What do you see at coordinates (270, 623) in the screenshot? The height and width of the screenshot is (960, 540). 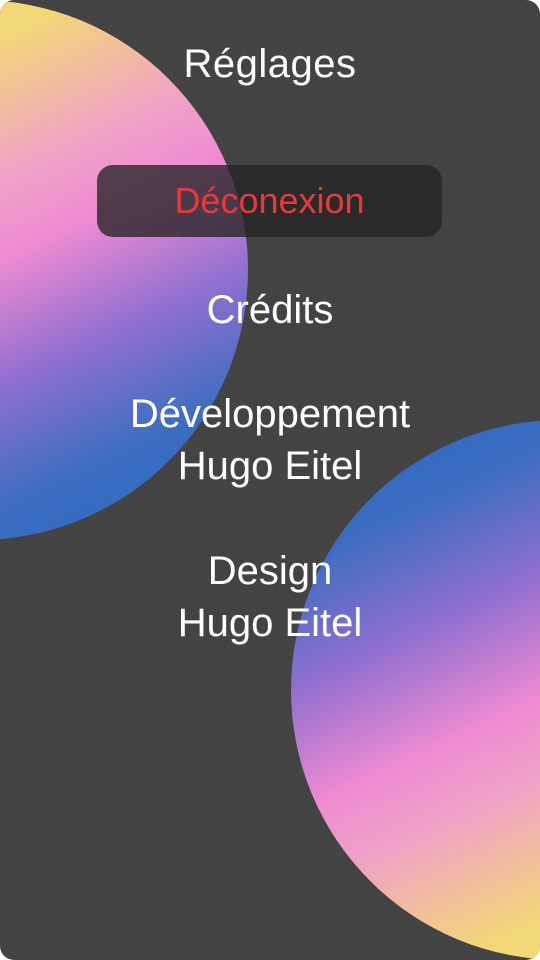 I see `credit-design-name: Hugo Eitel` at bounding box center [270, 623].